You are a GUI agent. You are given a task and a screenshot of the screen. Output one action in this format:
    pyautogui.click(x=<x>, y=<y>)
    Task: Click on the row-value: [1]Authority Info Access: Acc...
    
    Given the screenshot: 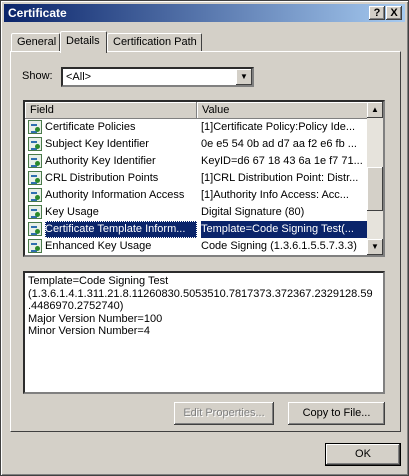 What is the action you would take?
    pyautogui.click(x=275, y=195)
    